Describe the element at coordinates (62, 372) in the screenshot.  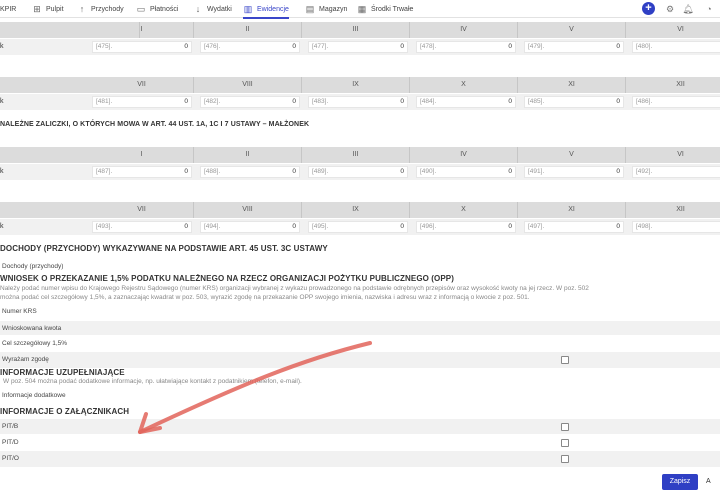
I see `section-title-info: INFORMACJE UZUPEŁNIAJĄCE` at that location.